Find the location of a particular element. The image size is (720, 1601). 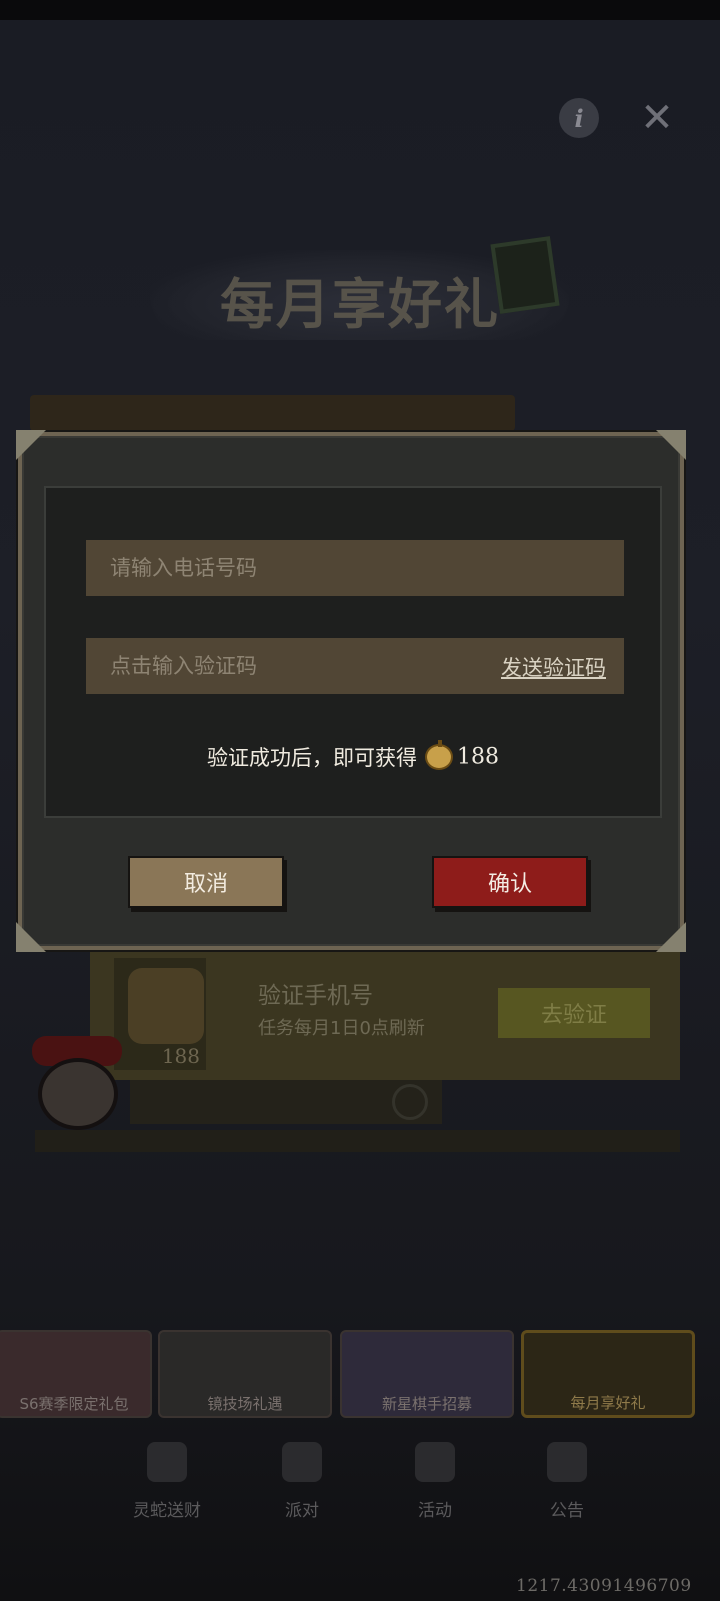

activity-tabs: S6赛季限定礼包 镜技场礼遇 新星棋手招募 每月享好礼 is located at coordinates (360, 1375).